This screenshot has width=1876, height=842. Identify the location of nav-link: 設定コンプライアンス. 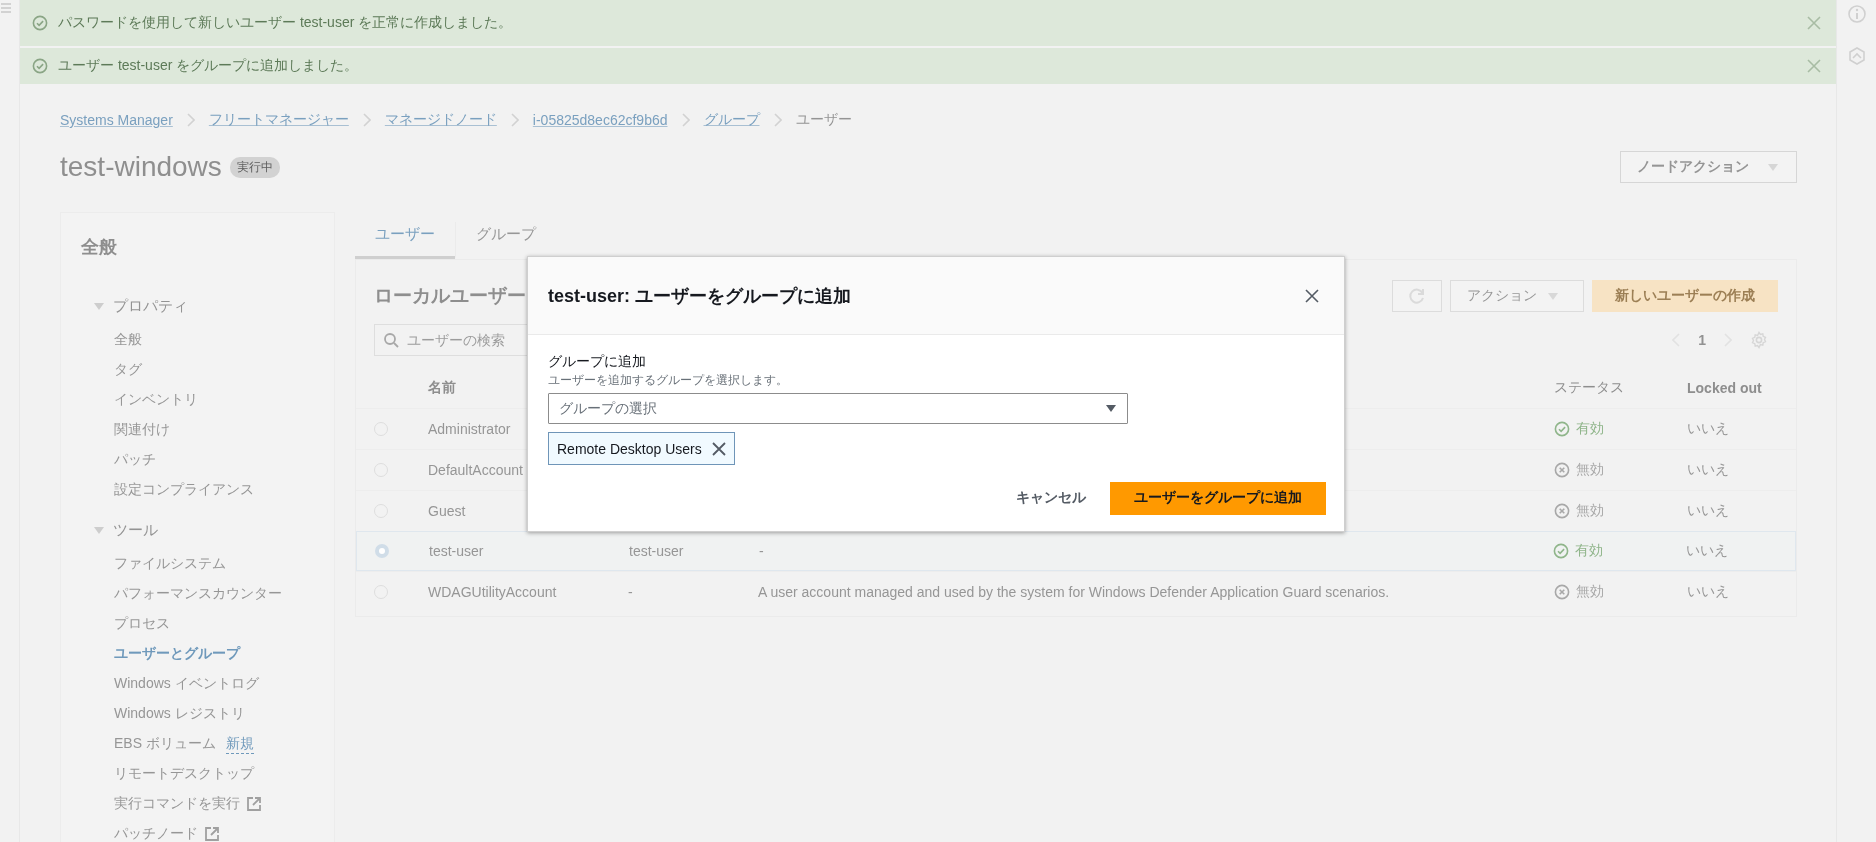
(184, 490).